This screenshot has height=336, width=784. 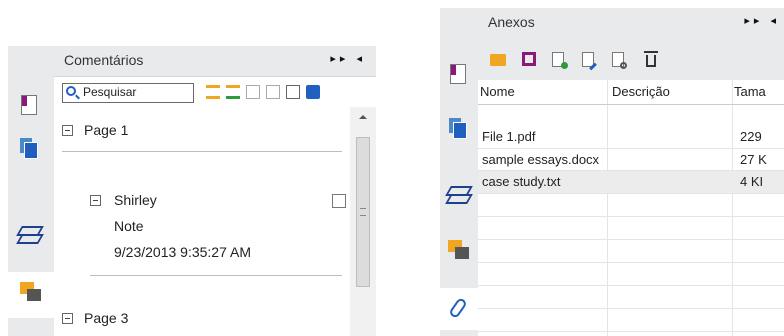 I want to click on file-name: File 1.pdf, so click(x=508, y=136).